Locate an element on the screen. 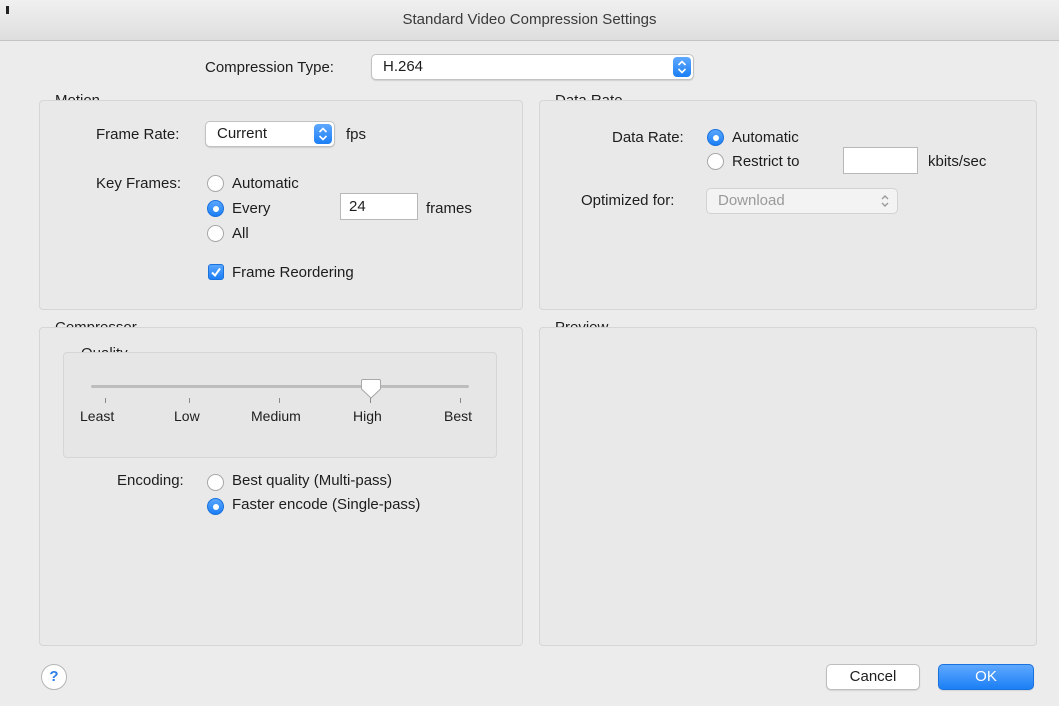 This screenshot has width=1059, height=706. compression-type-popup: H.264 is located at coordinates (532, 67).